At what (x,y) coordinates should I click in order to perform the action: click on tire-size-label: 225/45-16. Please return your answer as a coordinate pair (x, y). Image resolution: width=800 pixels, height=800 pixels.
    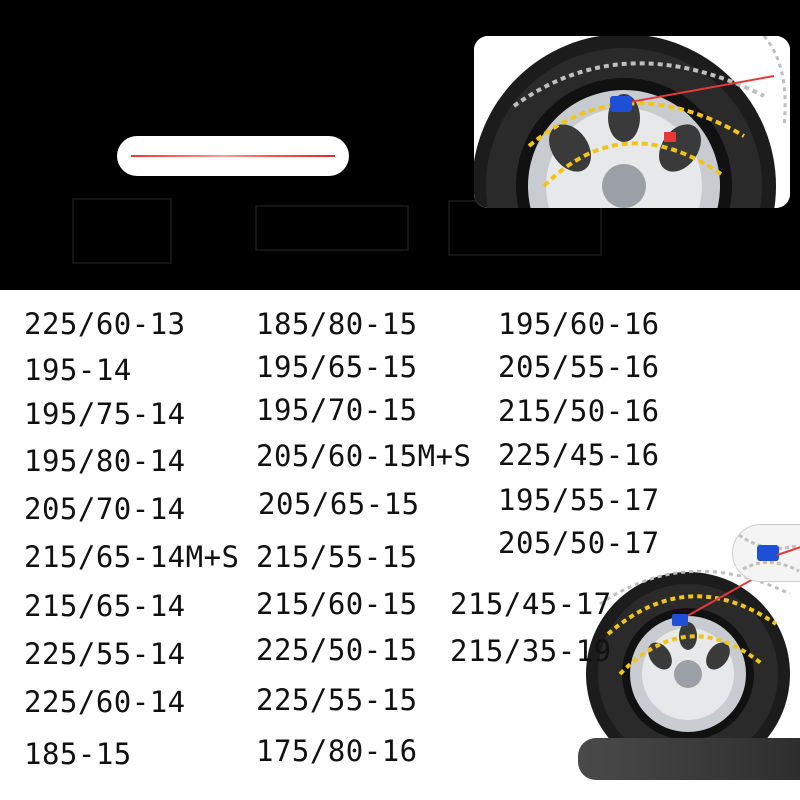
    Looking at the image, I should click on (579, 455).